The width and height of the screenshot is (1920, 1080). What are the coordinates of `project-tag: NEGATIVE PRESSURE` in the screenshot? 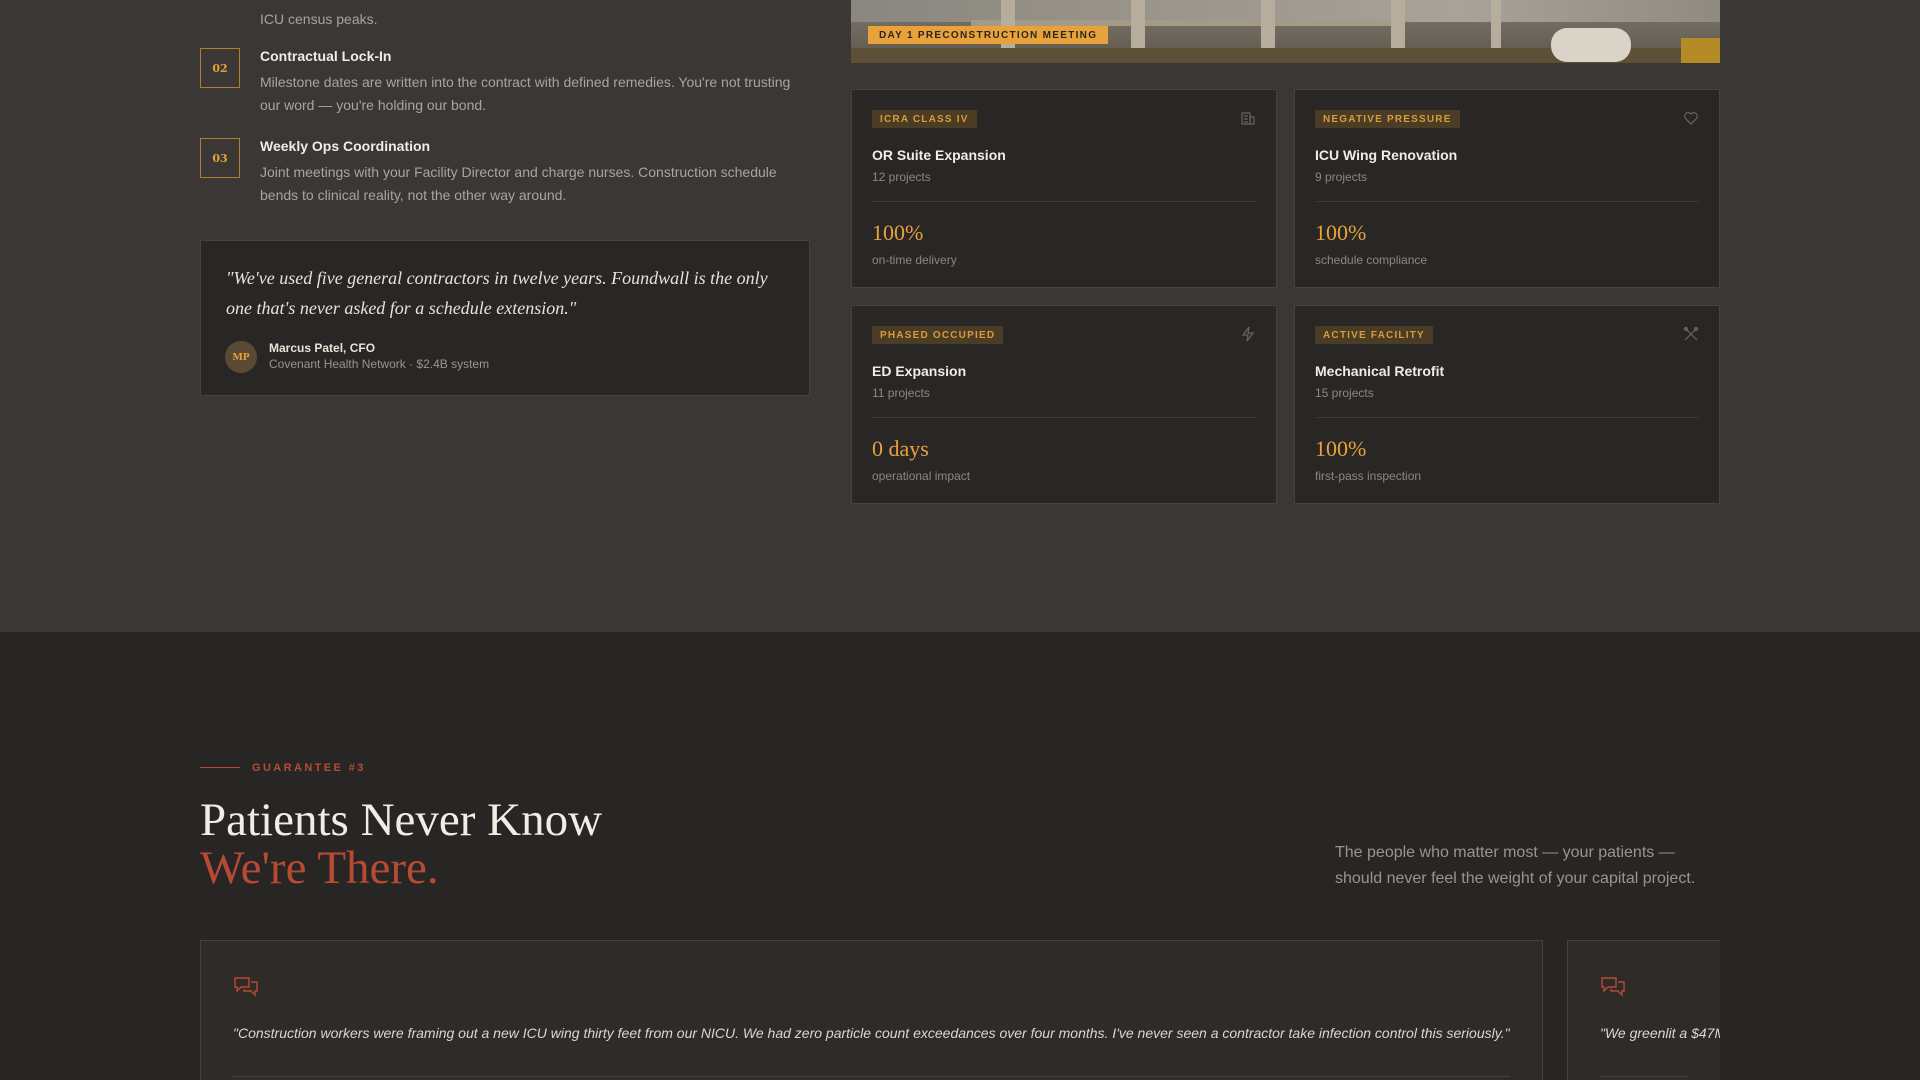 It's located at (1387, 119).